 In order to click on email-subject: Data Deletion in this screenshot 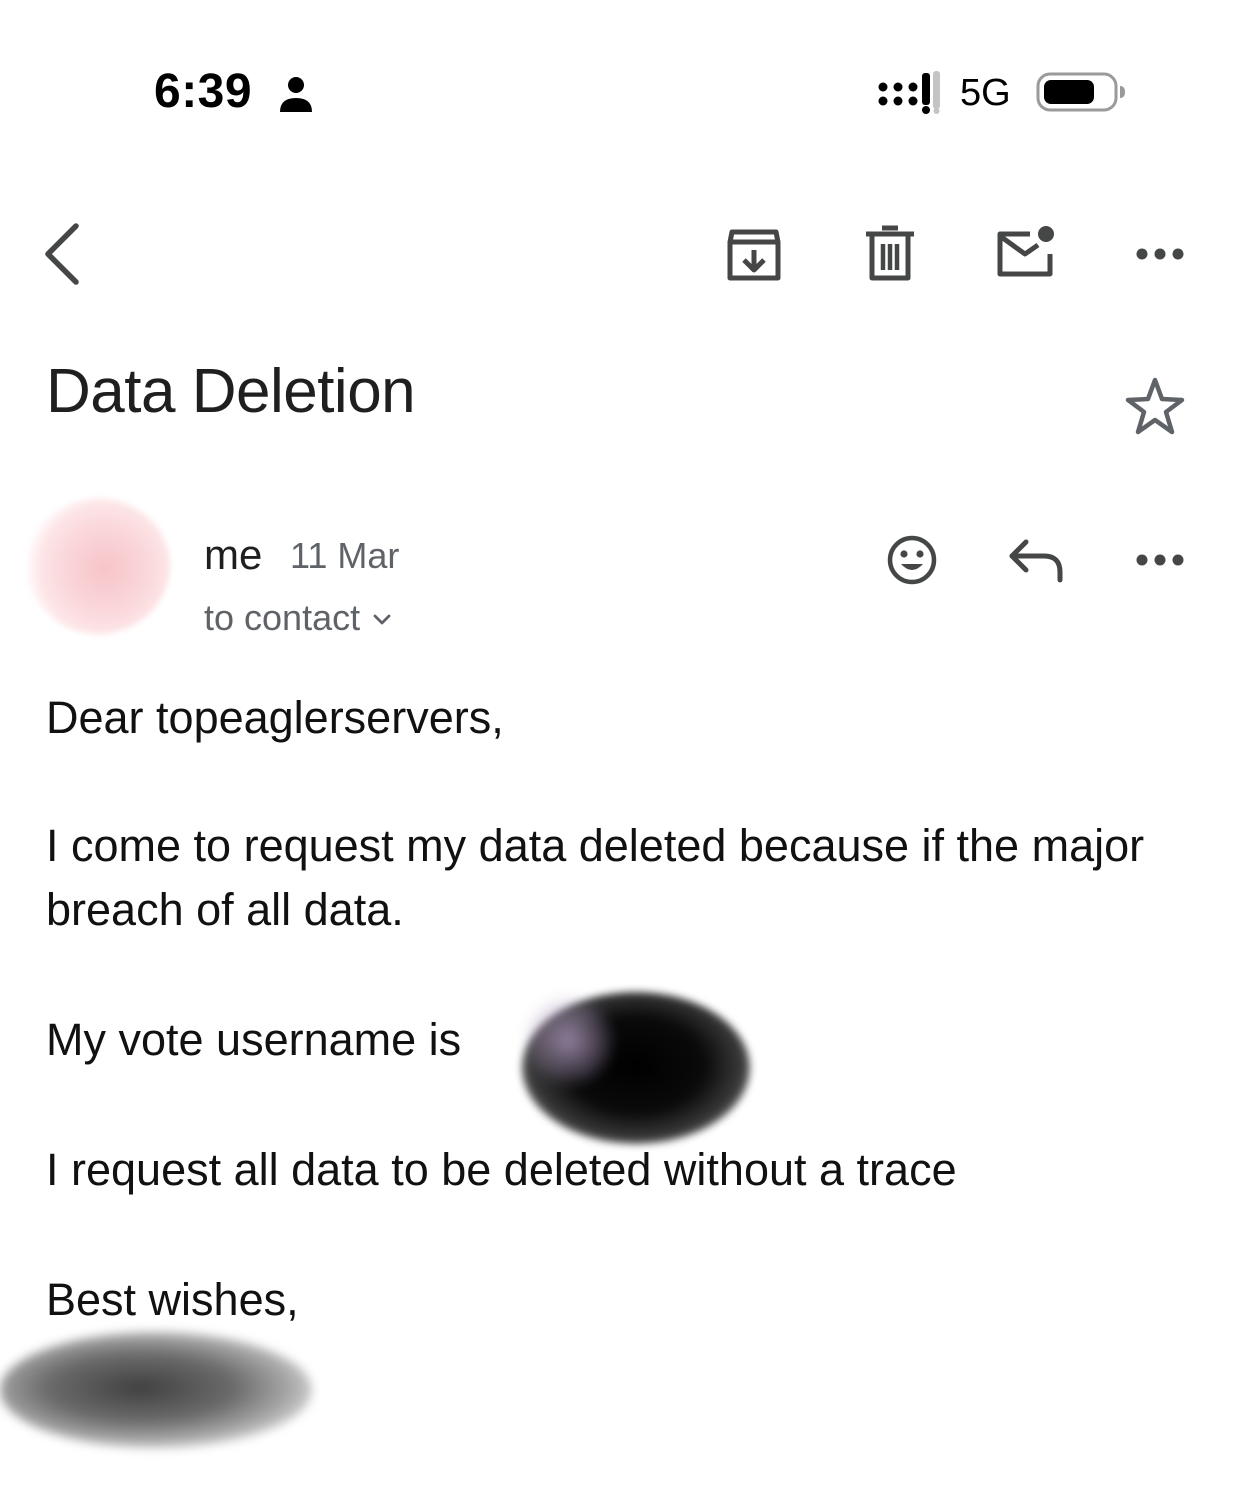, I will do `click(231, 391)`.